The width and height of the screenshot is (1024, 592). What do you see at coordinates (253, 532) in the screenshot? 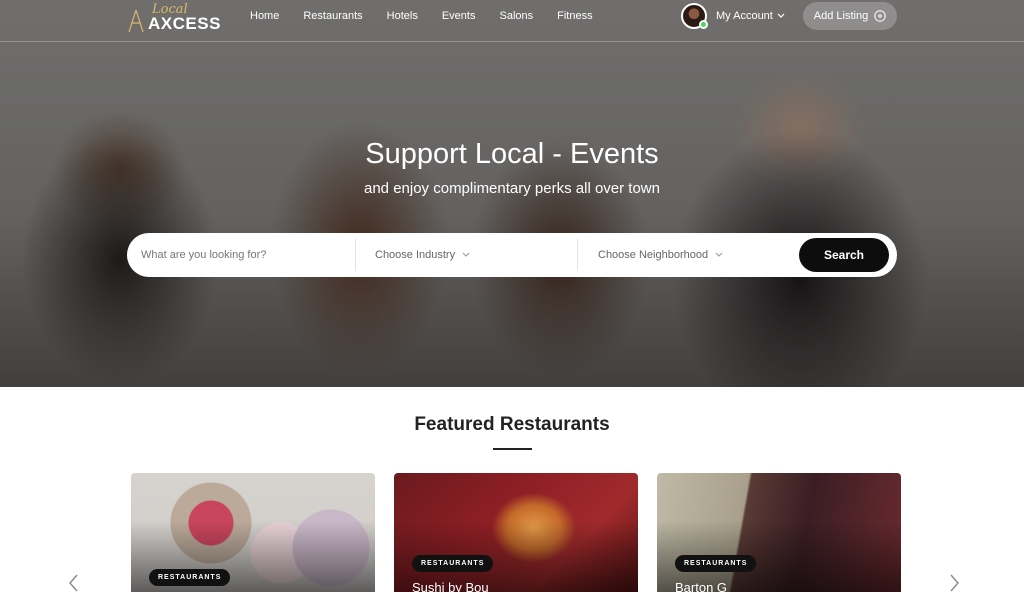
I see `restaurant-card: RESTAURANTS` at bounding box center [253, 532].